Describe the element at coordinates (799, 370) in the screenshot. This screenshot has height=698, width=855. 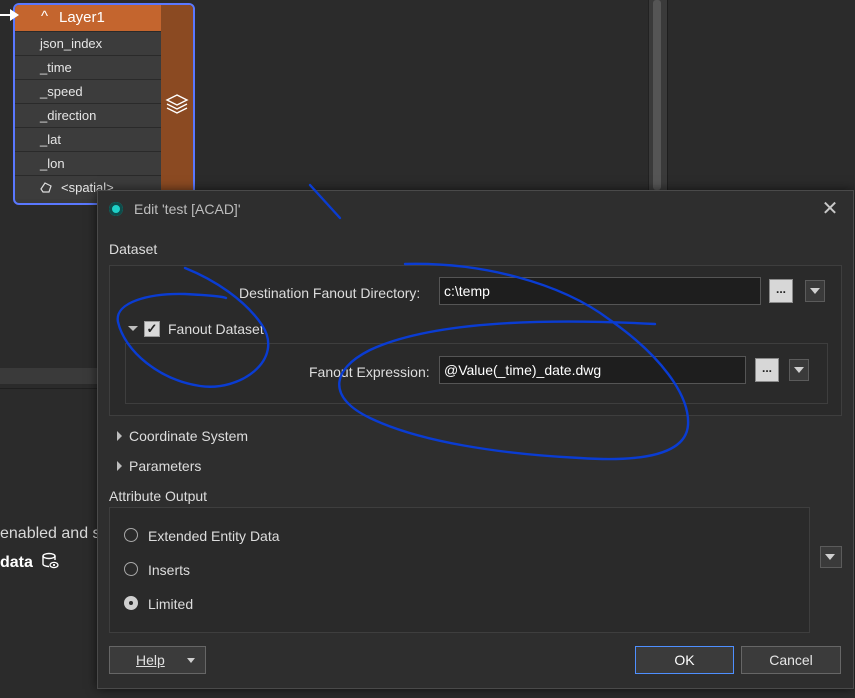
I see `expression-dropdown-button` at that location.